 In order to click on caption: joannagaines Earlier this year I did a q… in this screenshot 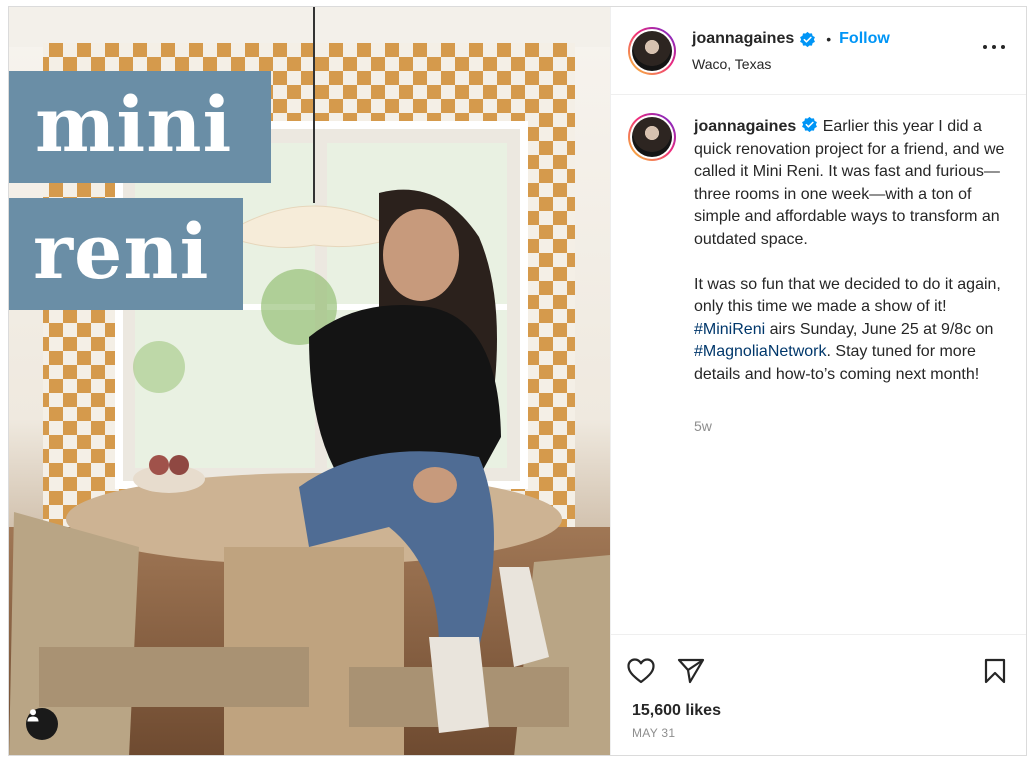, I will do `click(851, 251)`.